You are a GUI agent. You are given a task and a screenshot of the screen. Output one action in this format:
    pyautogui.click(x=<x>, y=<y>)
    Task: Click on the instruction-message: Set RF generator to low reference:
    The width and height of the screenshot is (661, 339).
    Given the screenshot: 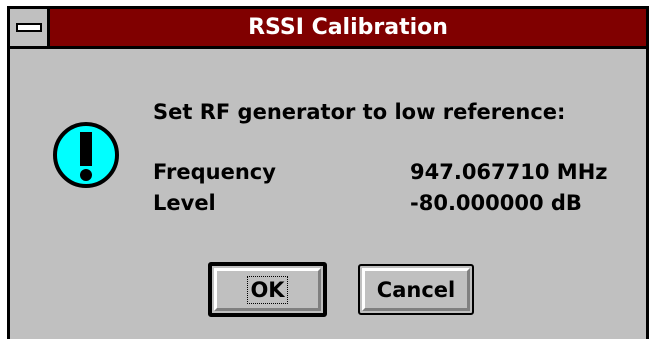 What is the action you would take?
    pyautogui.click(x=359, y=112)
    